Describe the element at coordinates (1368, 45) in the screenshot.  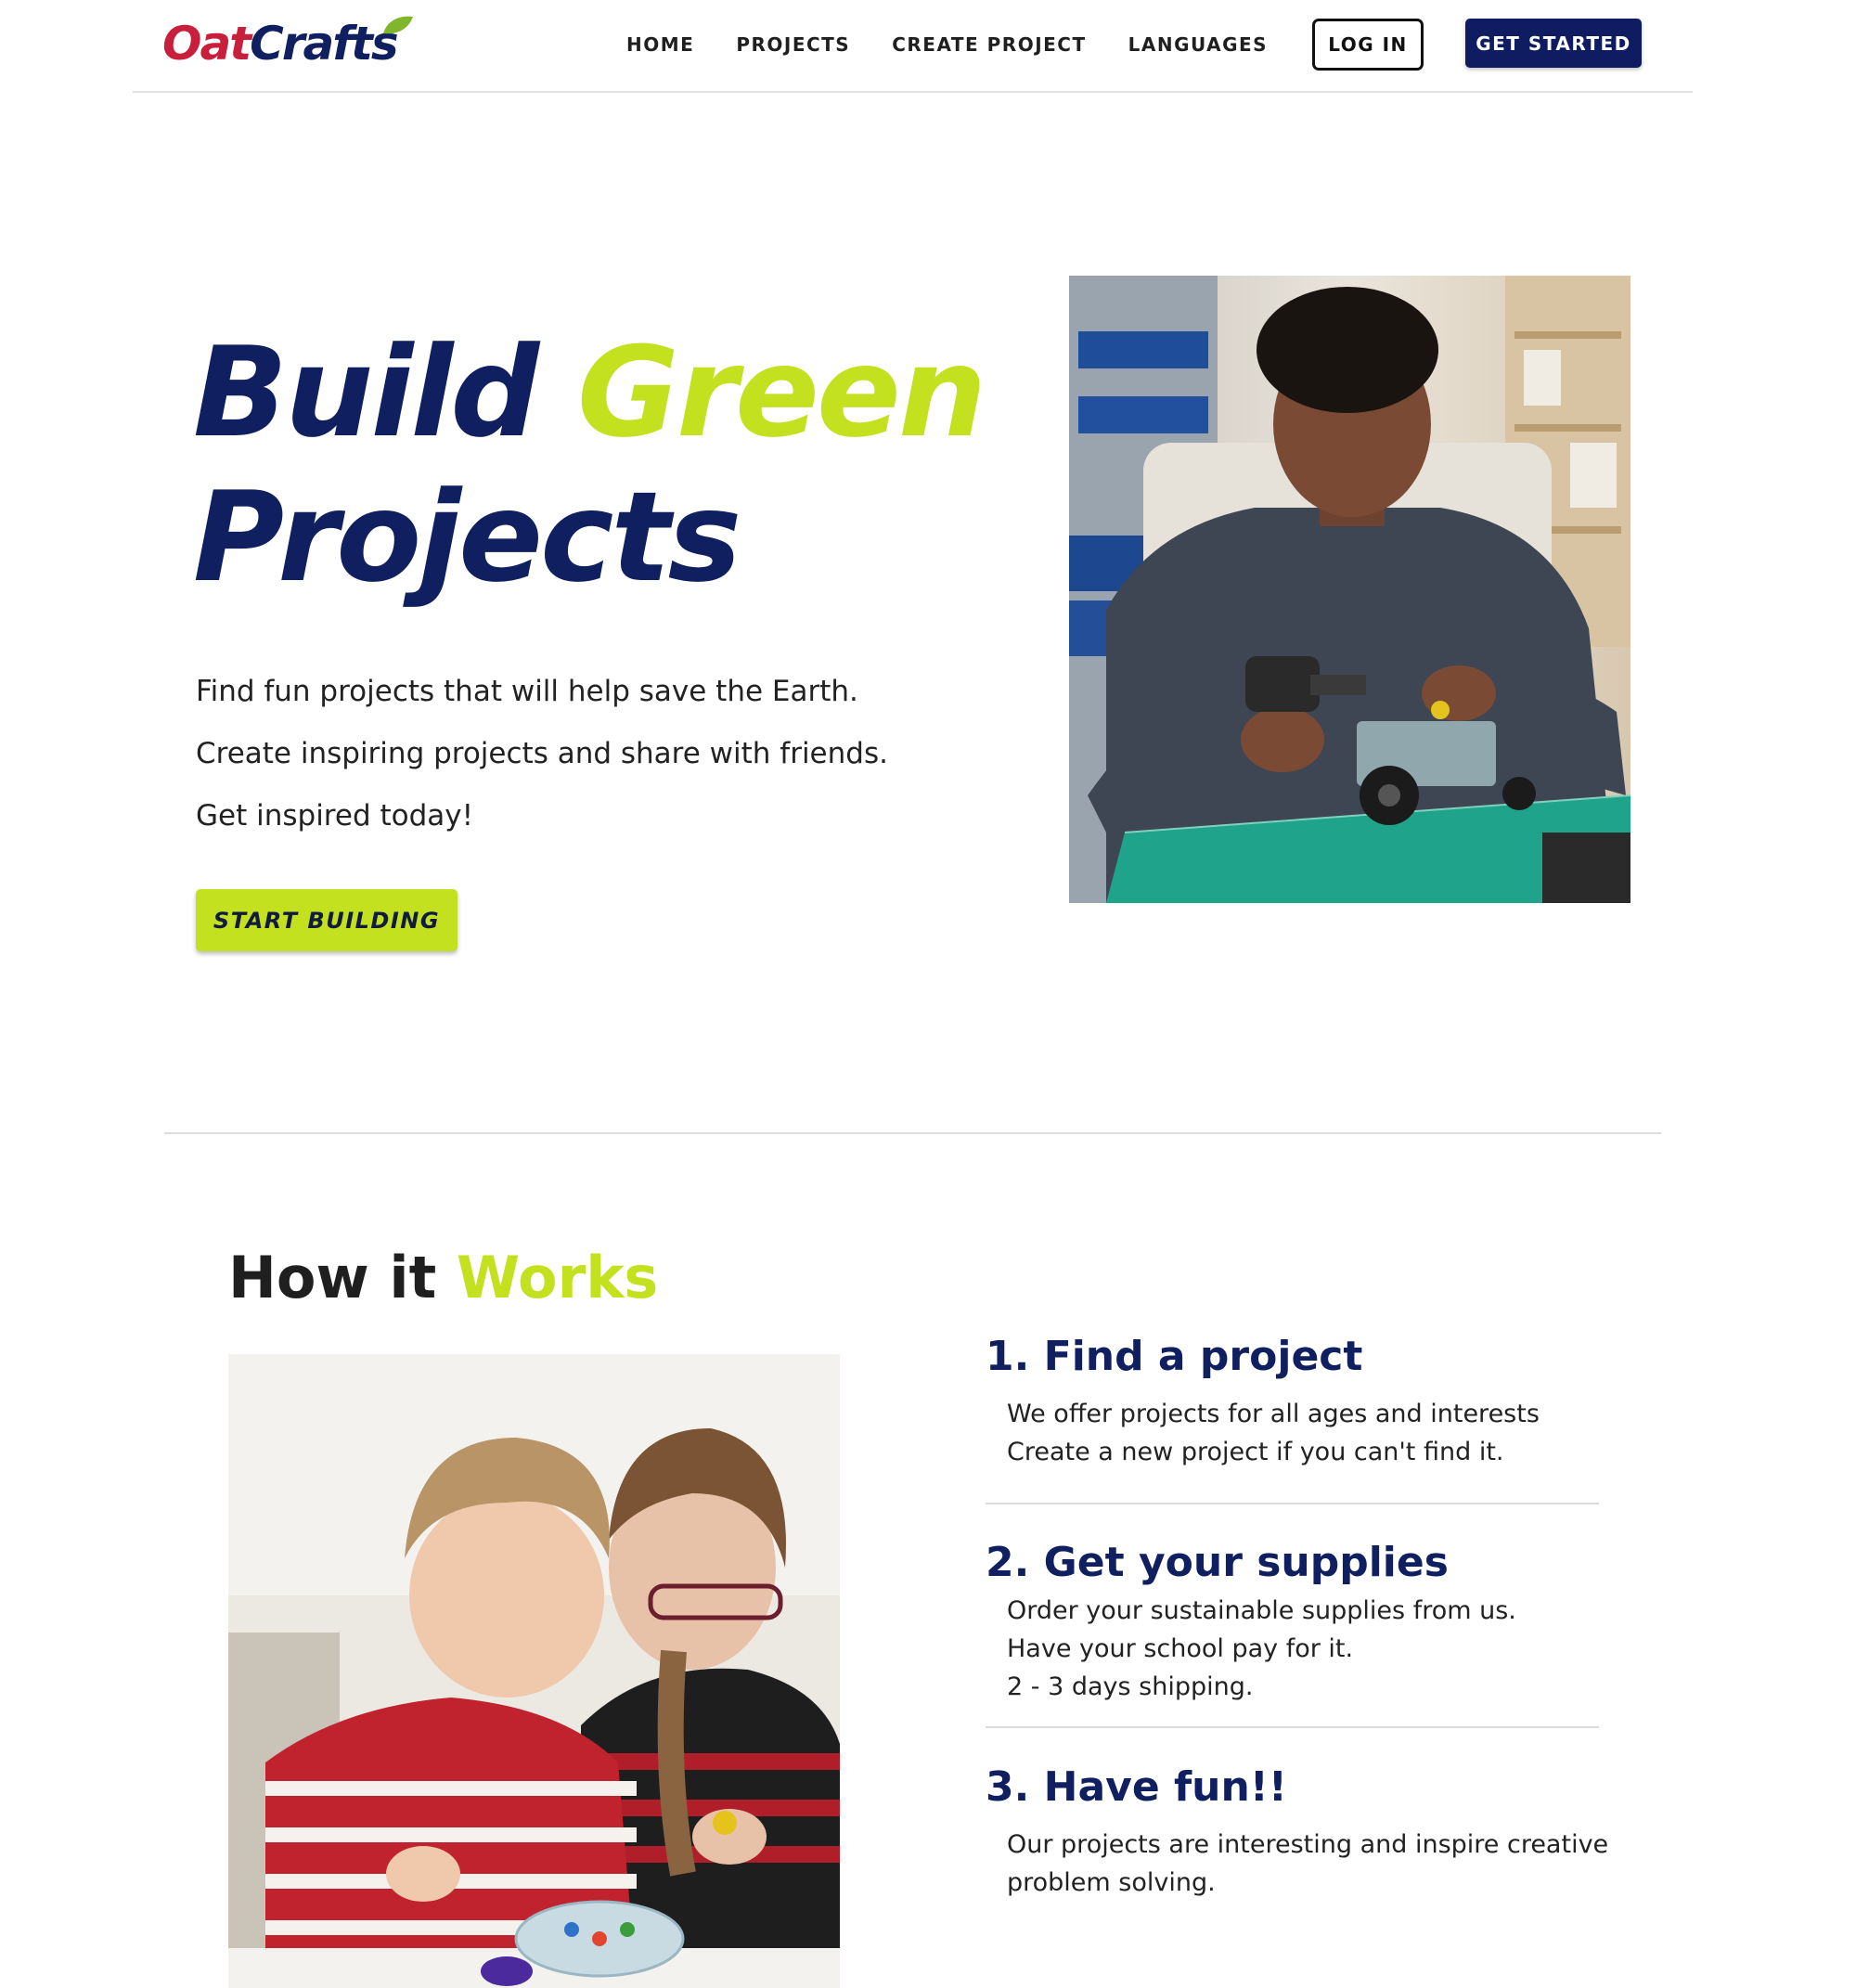
I see `login-button: LOG IN` at that location.